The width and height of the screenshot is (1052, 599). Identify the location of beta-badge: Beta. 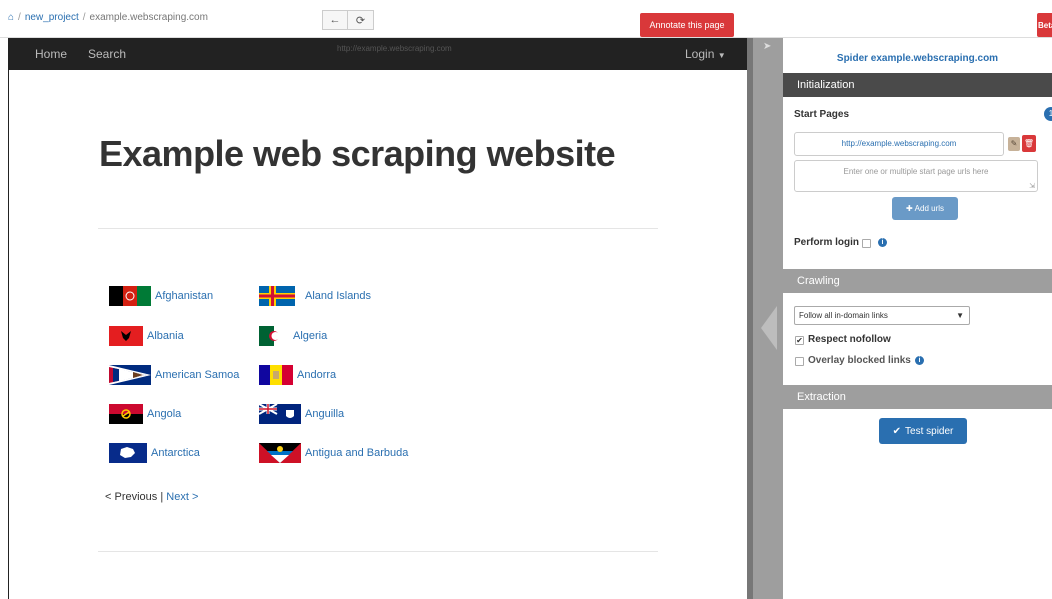
(1044, 25).